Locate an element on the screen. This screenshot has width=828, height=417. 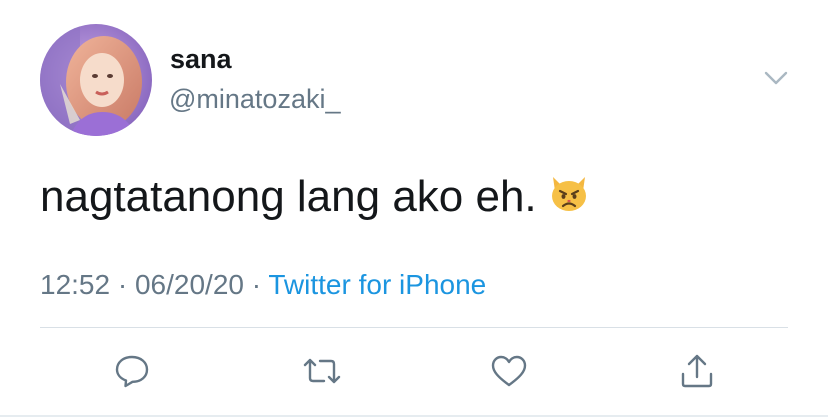
divider is located at coordinates (414, 327).